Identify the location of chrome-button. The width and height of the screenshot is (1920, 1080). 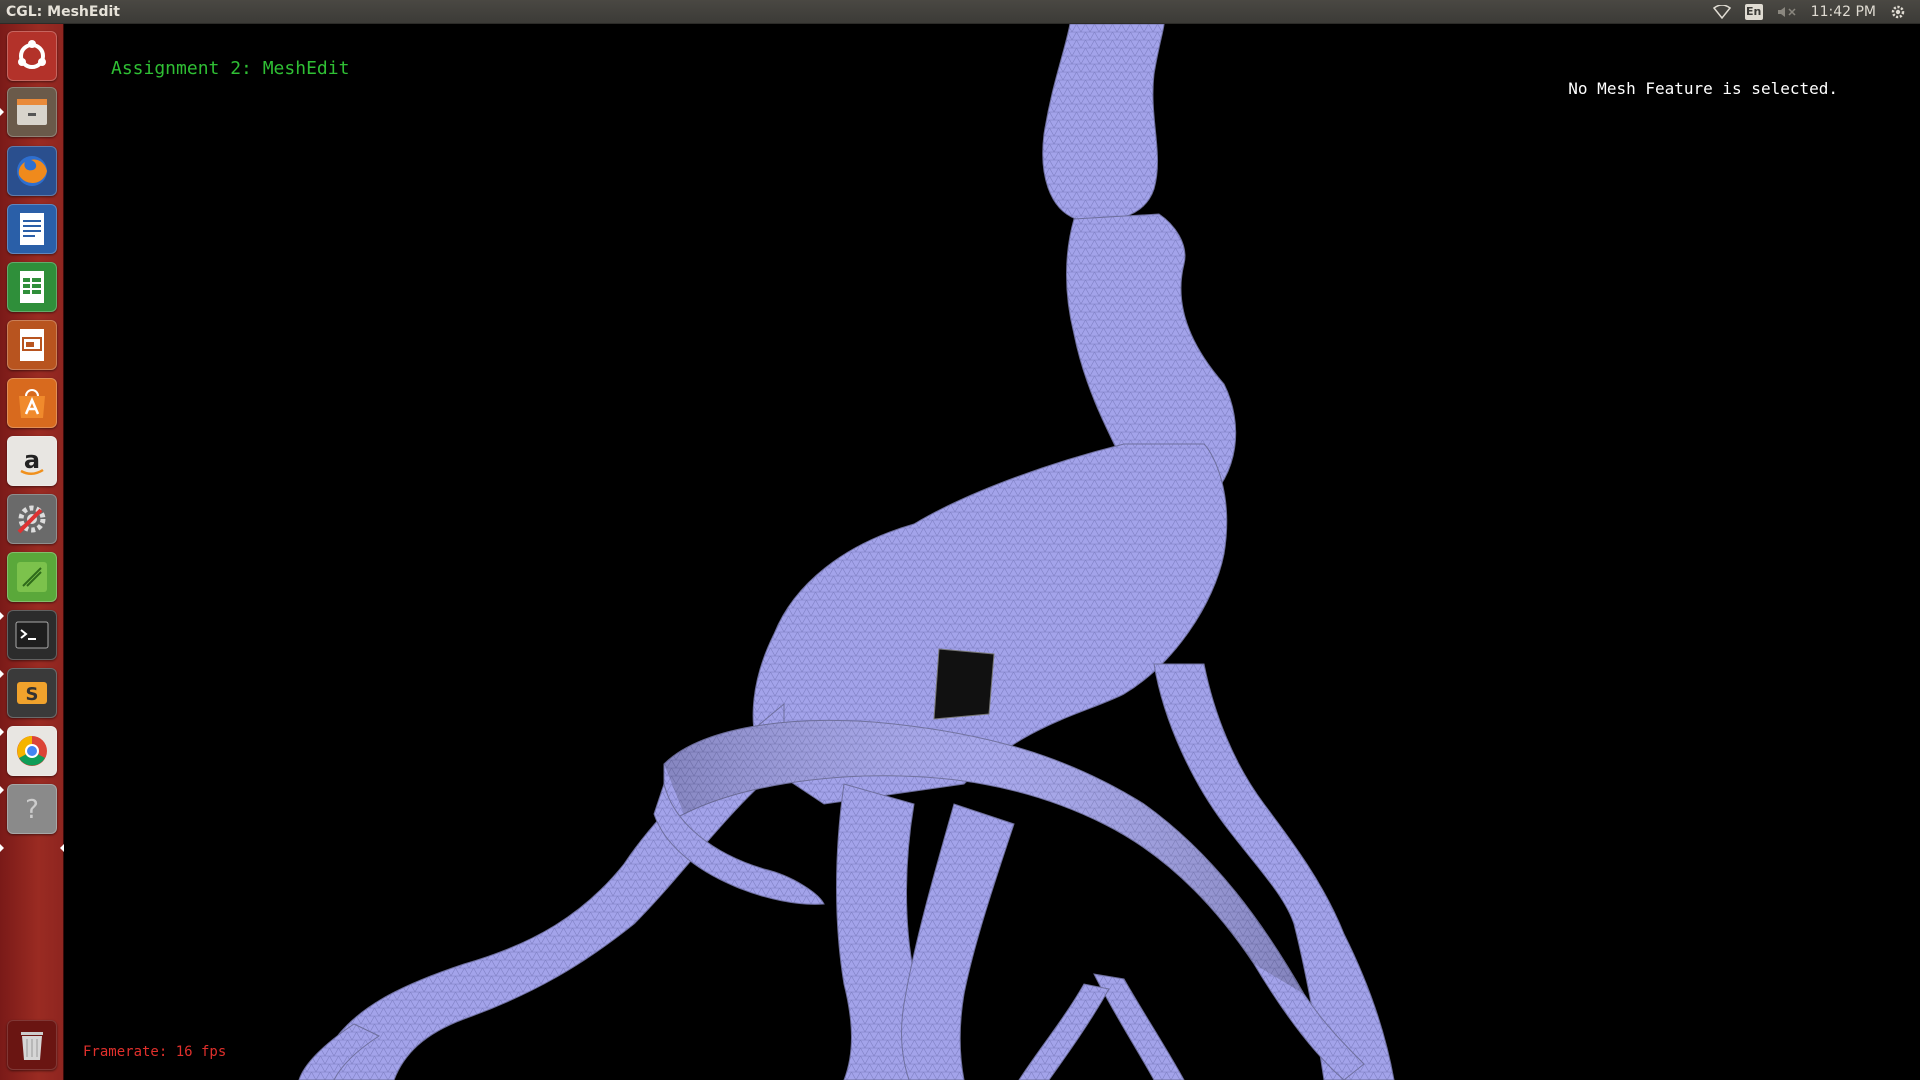
(32, 751).